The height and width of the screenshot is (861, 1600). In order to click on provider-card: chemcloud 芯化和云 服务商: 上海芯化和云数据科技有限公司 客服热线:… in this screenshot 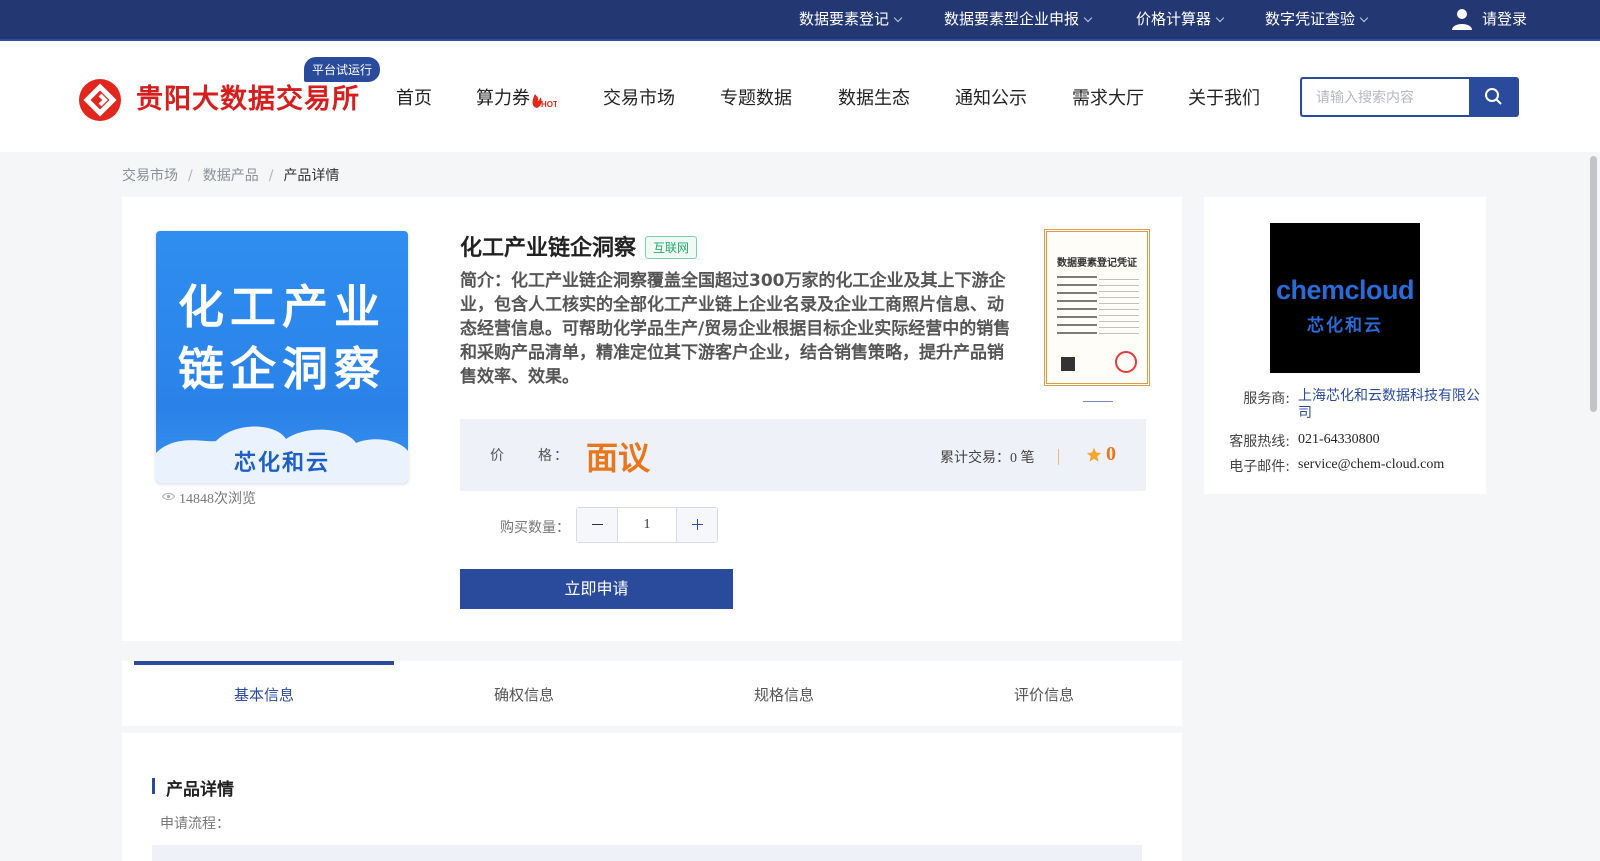, I will do `click(1345, 345)`.